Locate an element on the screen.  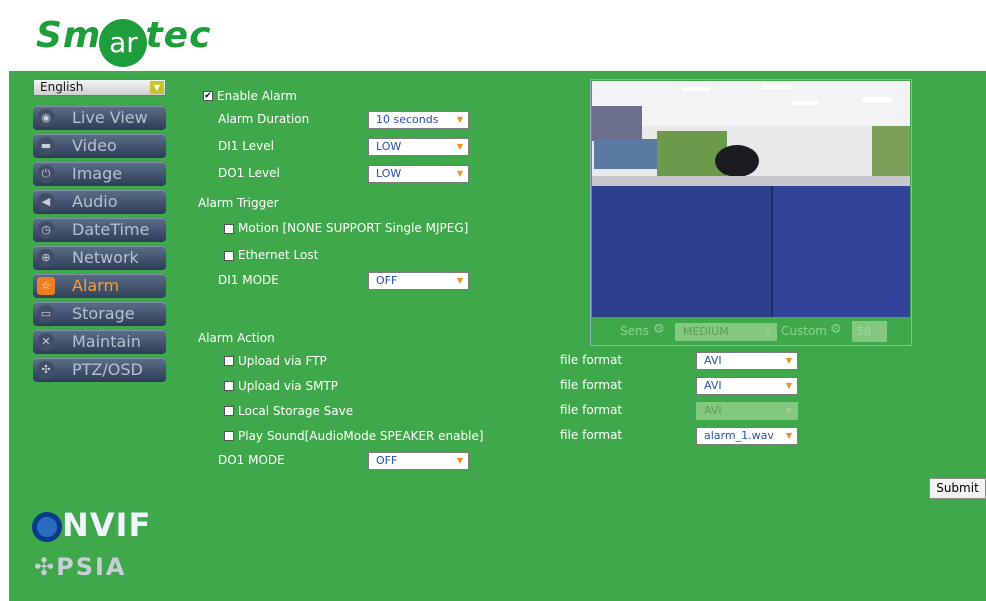
upload-smtp-checkbox is located at coordinates (229, 386).